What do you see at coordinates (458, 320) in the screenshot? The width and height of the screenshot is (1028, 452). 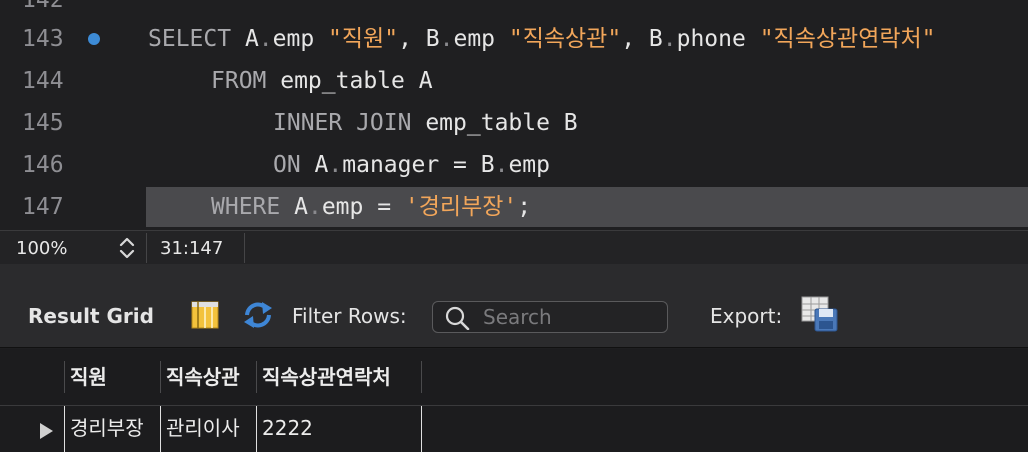 I see `search-icon` at bounding box center [458, 320].